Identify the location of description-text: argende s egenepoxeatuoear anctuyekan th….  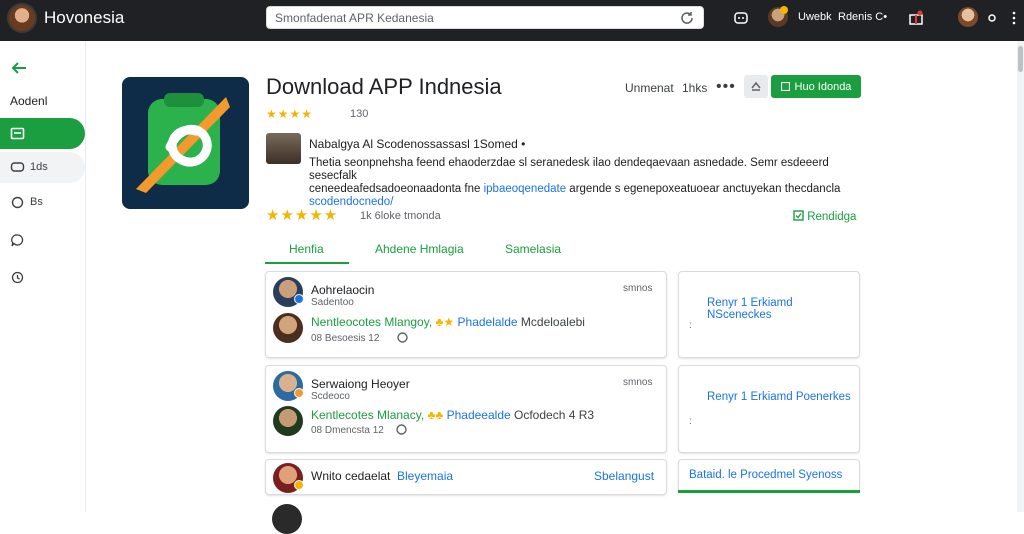
(705, 189).